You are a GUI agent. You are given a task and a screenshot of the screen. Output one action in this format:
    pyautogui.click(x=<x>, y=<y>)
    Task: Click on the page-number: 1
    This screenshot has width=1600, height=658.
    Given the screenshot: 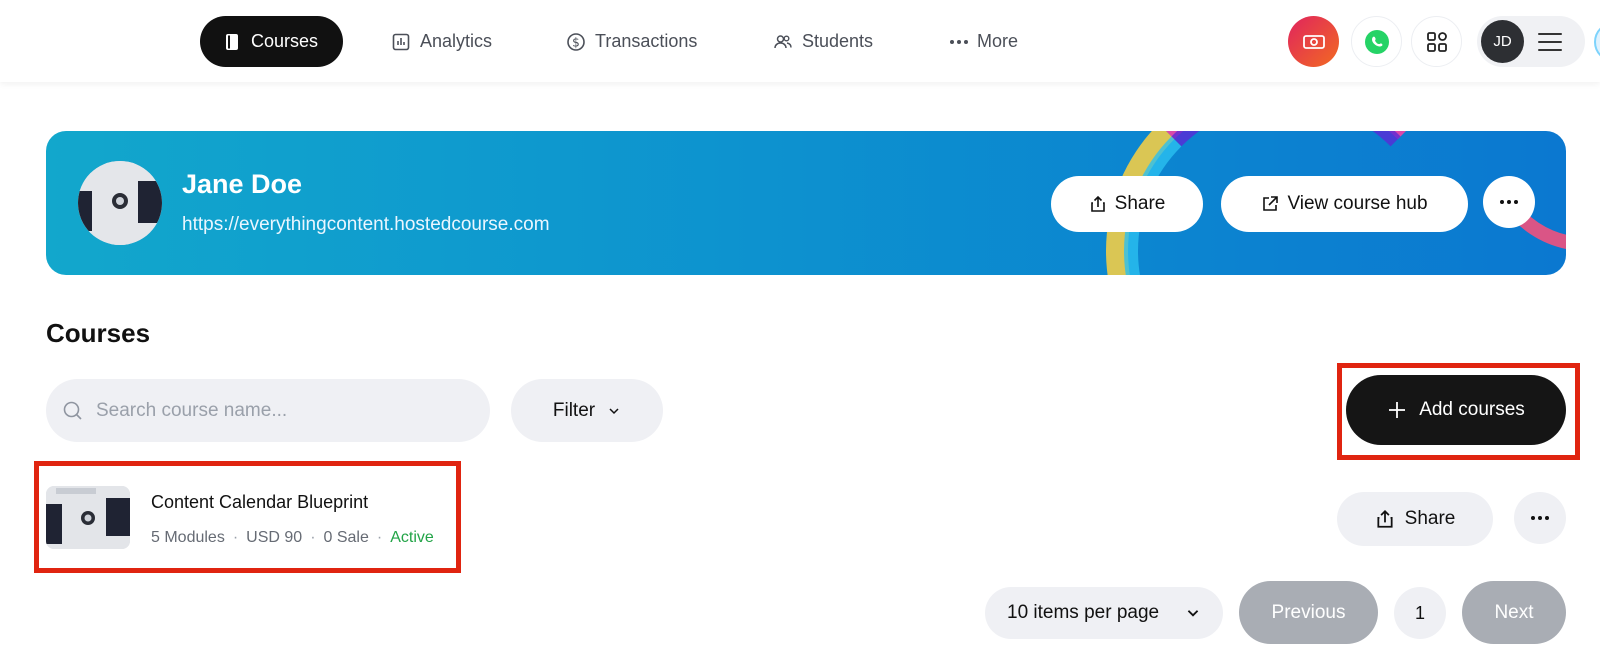 What is the action you would take?
    pyautogui.click(x=1420, y=613)
    